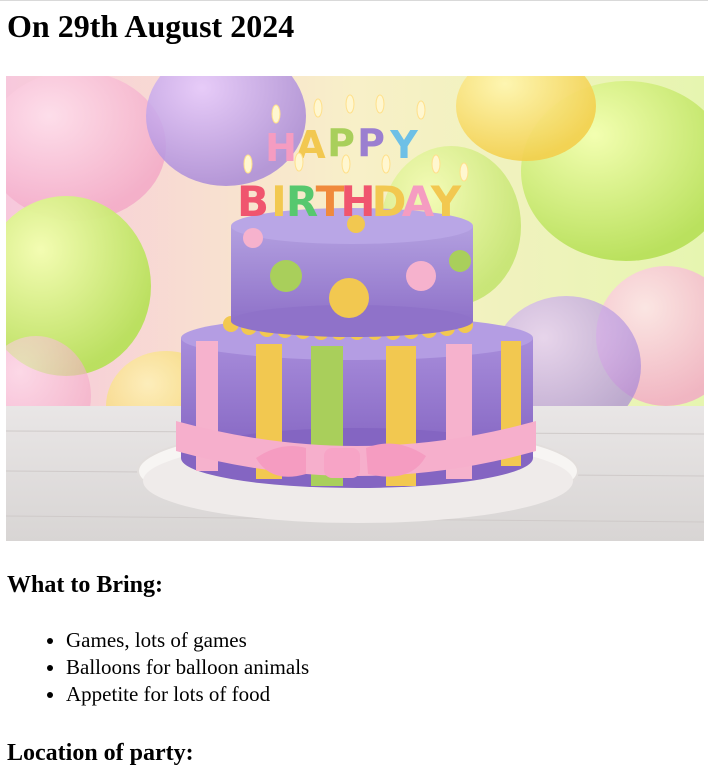 Image resolution: width=708 pixels, height=768 pixels. Describe the element at coordinates (100, 753) in the screenshot. I see `location-heading: Location of party:` at that location.